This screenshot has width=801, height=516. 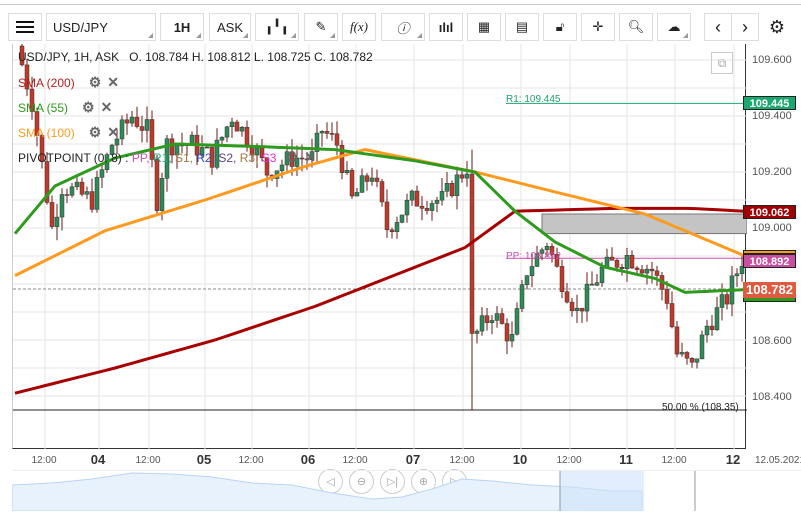 What do you see at coordinates (777, 460) in the screenshot?
I see `date-label: 12.05.2021` at bounding box center [777, 460].